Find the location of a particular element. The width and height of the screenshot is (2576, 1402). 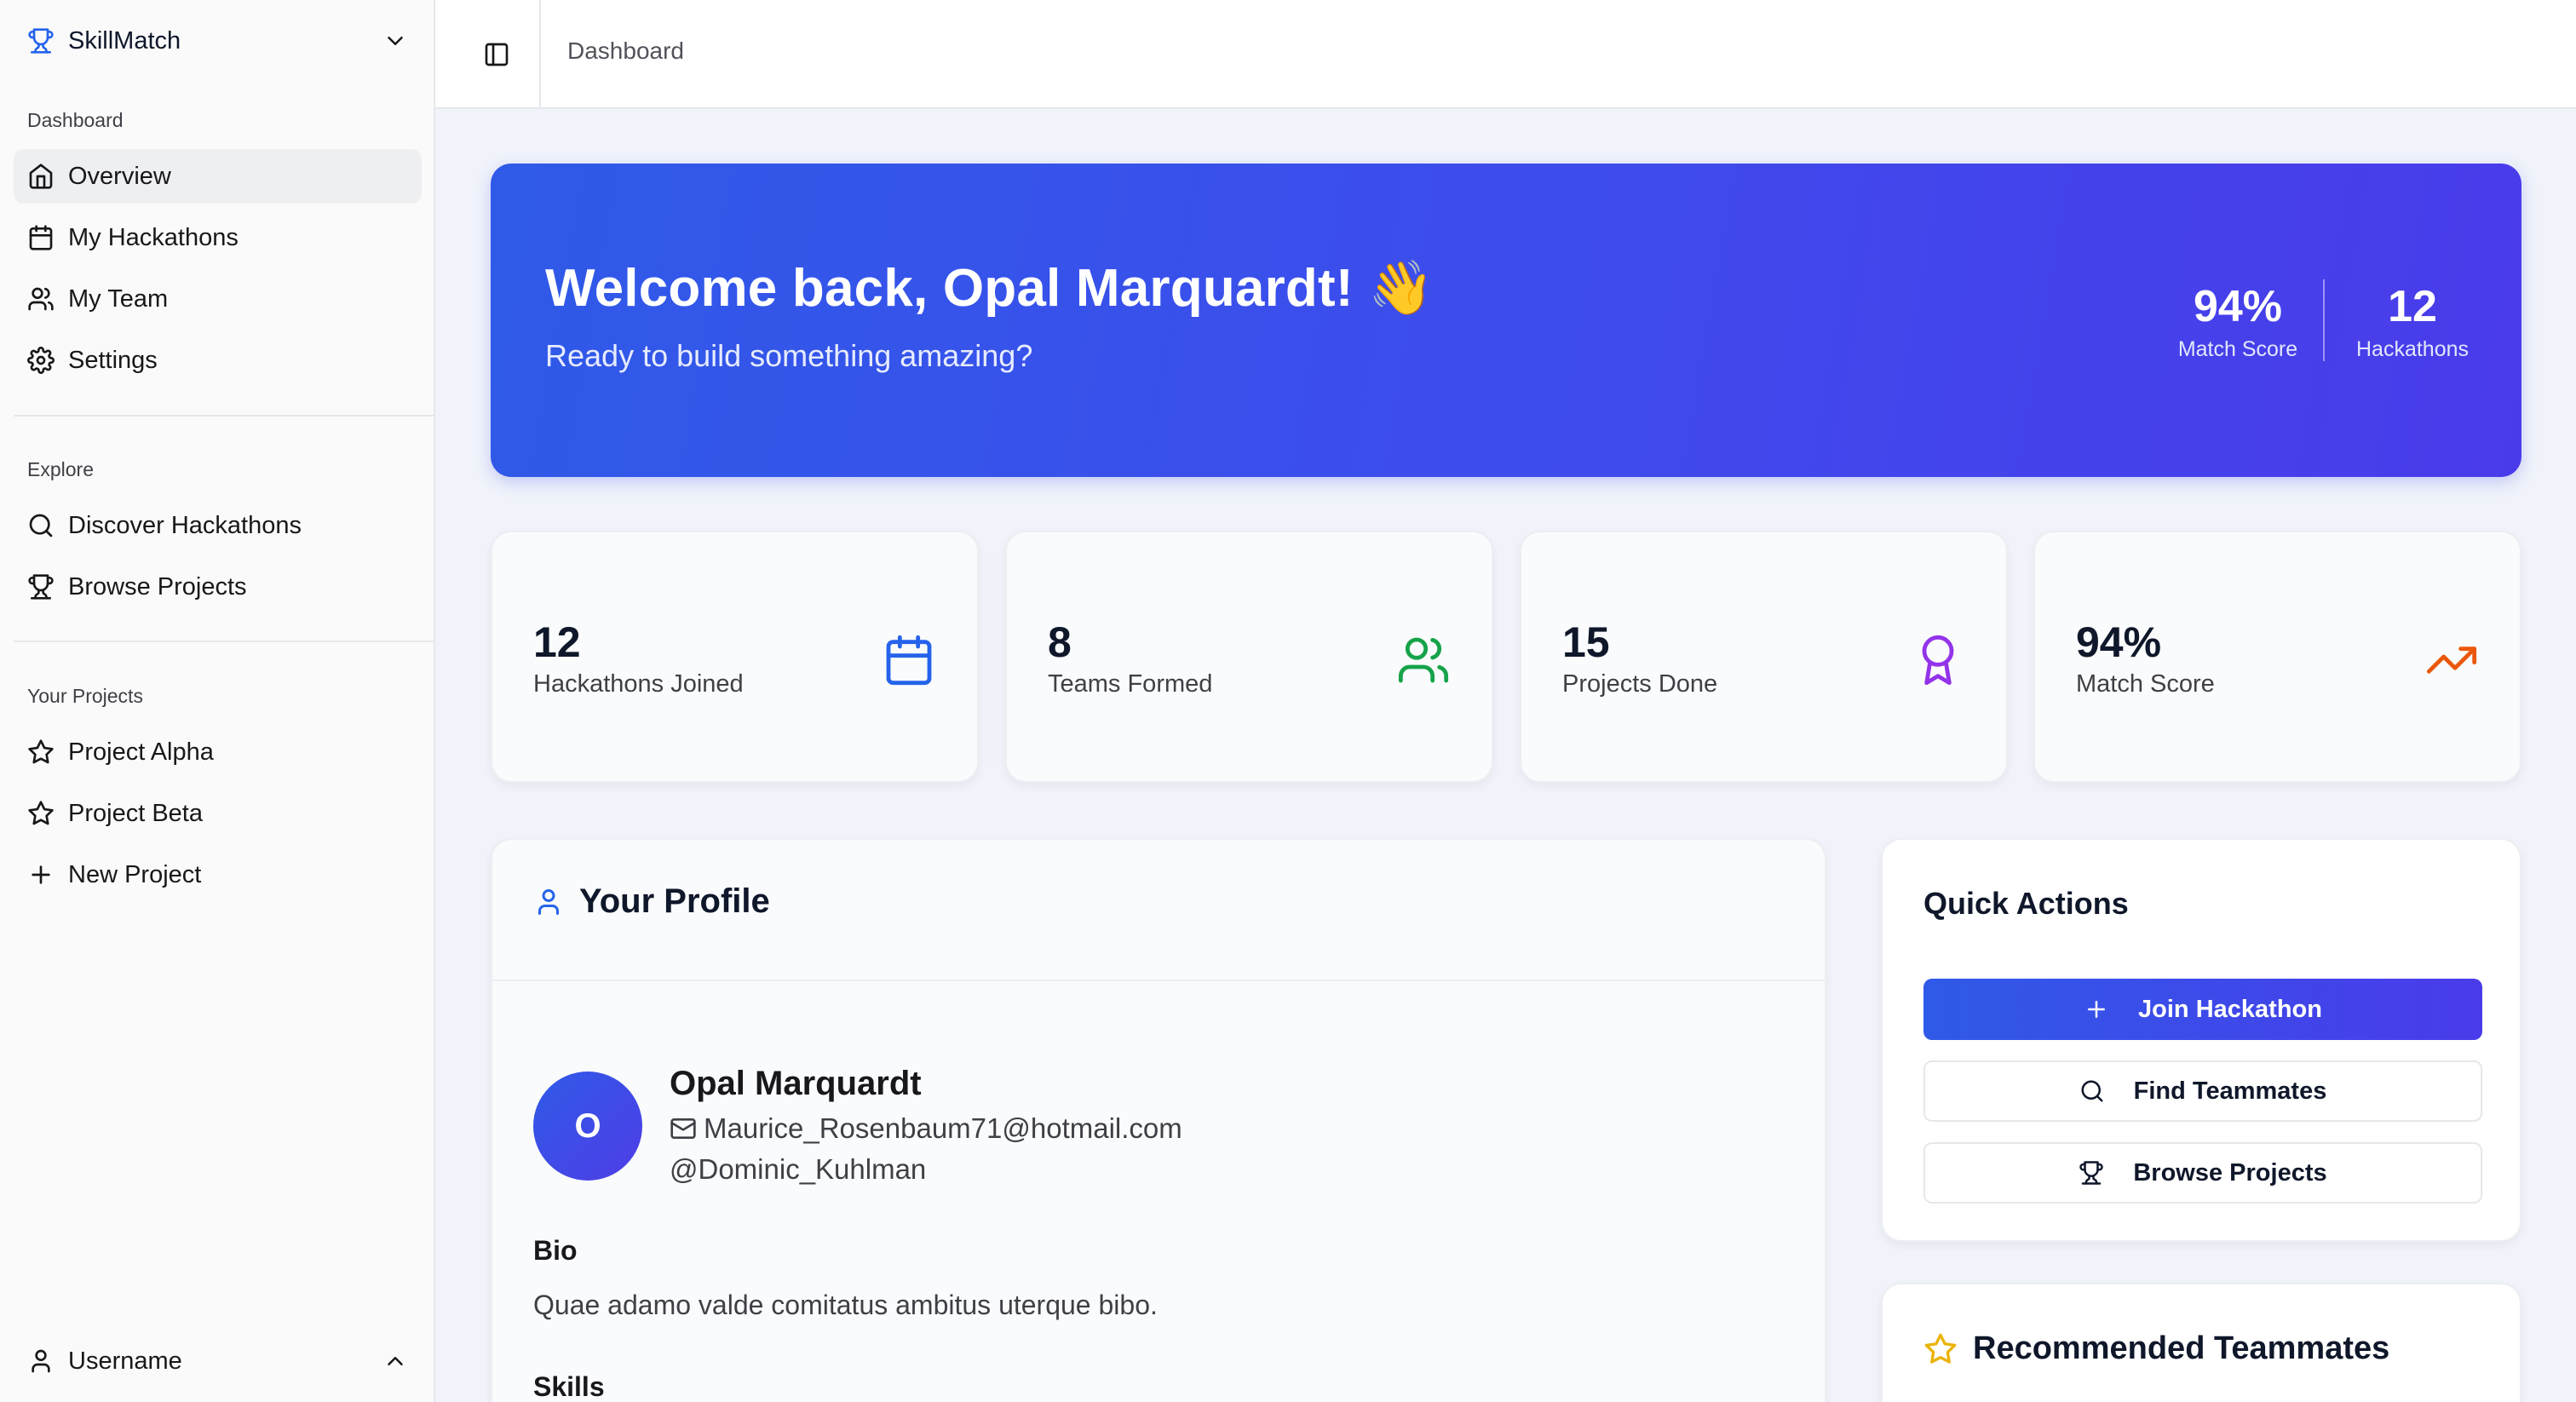

sidebar-item-label: My Team is located at coordinates (119, 298).